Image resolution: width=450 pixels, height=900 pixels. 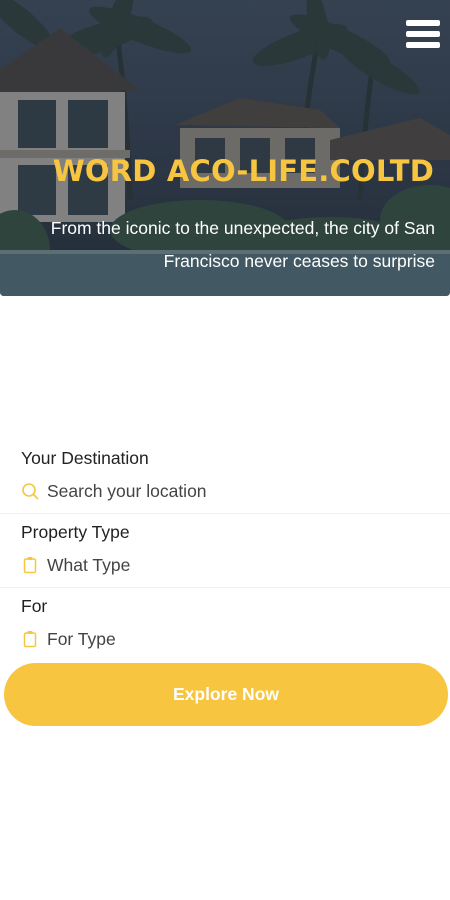 What do you see at coordinates (127, 490) in the screenshot?
I see `destination-placeholder: Search your location` at bounding box center [127, 490].